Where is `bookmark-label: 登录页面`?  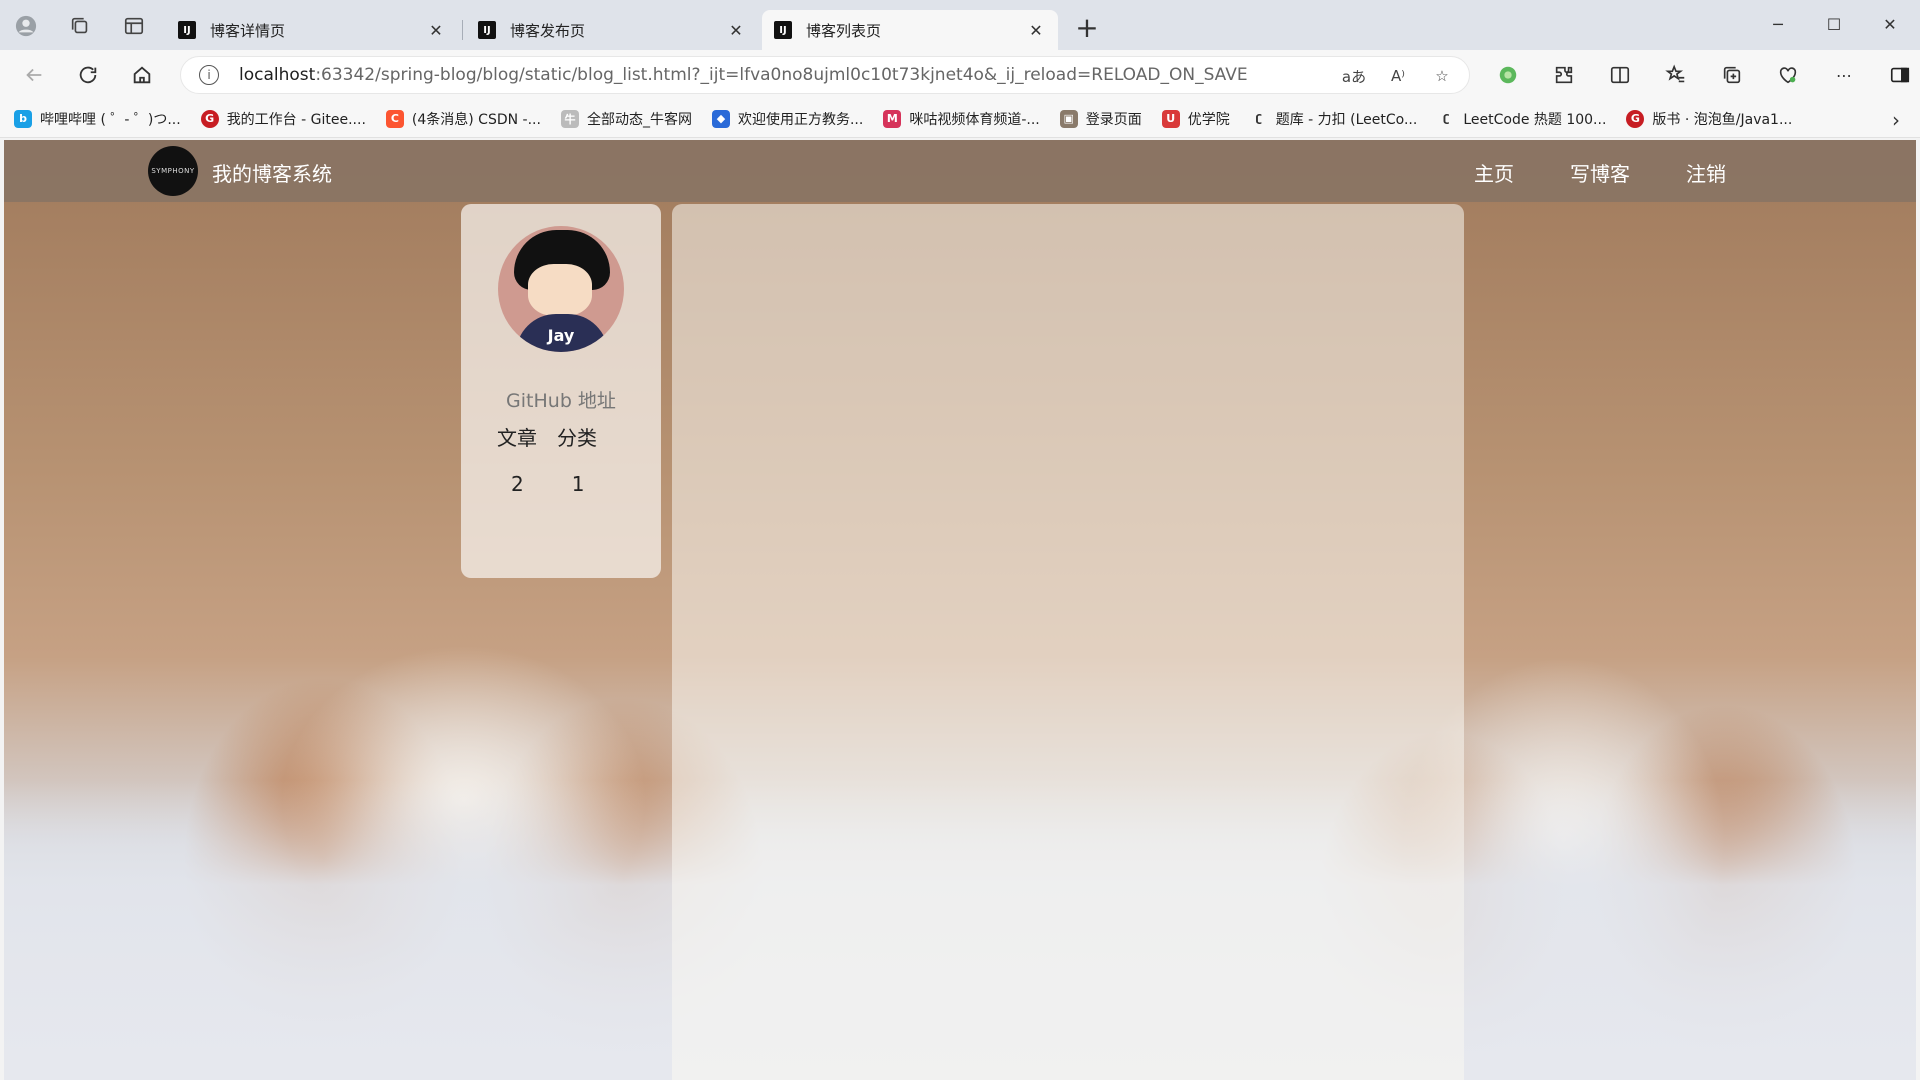 bookmark-label: 登录页面 is located at coordinates (1113, 119).